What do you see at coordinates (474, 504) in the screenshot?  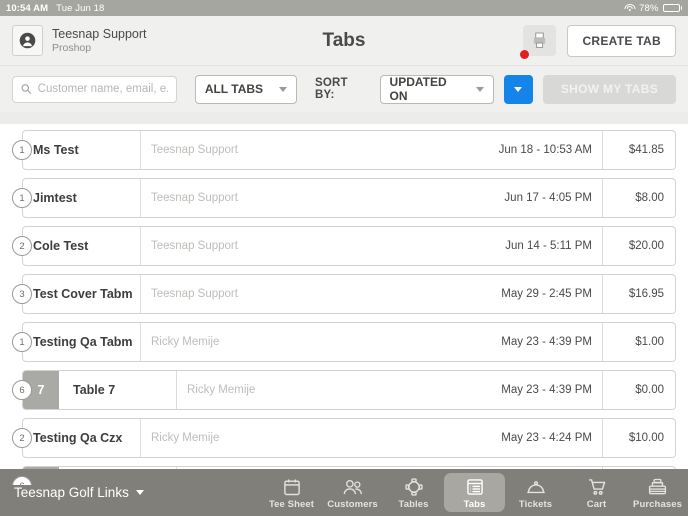 I see `nav-item-label: Tabs` at bounding box center [474, 504].